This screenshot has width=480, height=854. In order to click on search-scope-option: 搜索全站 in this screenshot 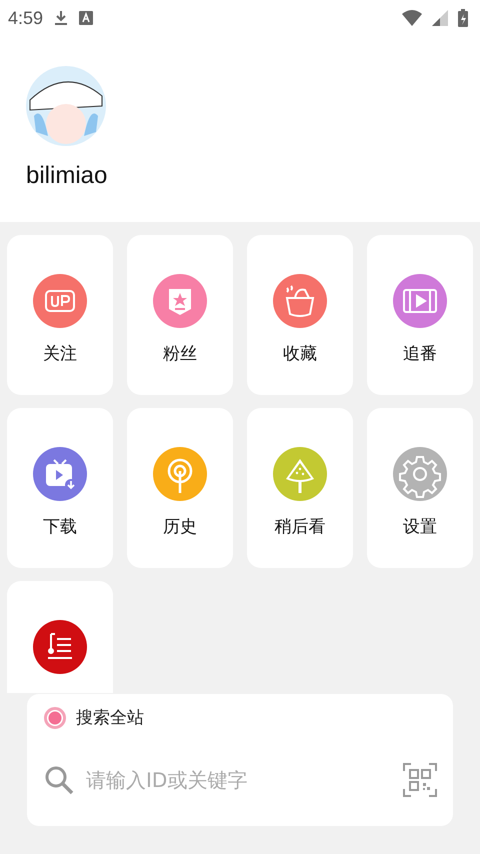, I will do `click(94, 717)`.